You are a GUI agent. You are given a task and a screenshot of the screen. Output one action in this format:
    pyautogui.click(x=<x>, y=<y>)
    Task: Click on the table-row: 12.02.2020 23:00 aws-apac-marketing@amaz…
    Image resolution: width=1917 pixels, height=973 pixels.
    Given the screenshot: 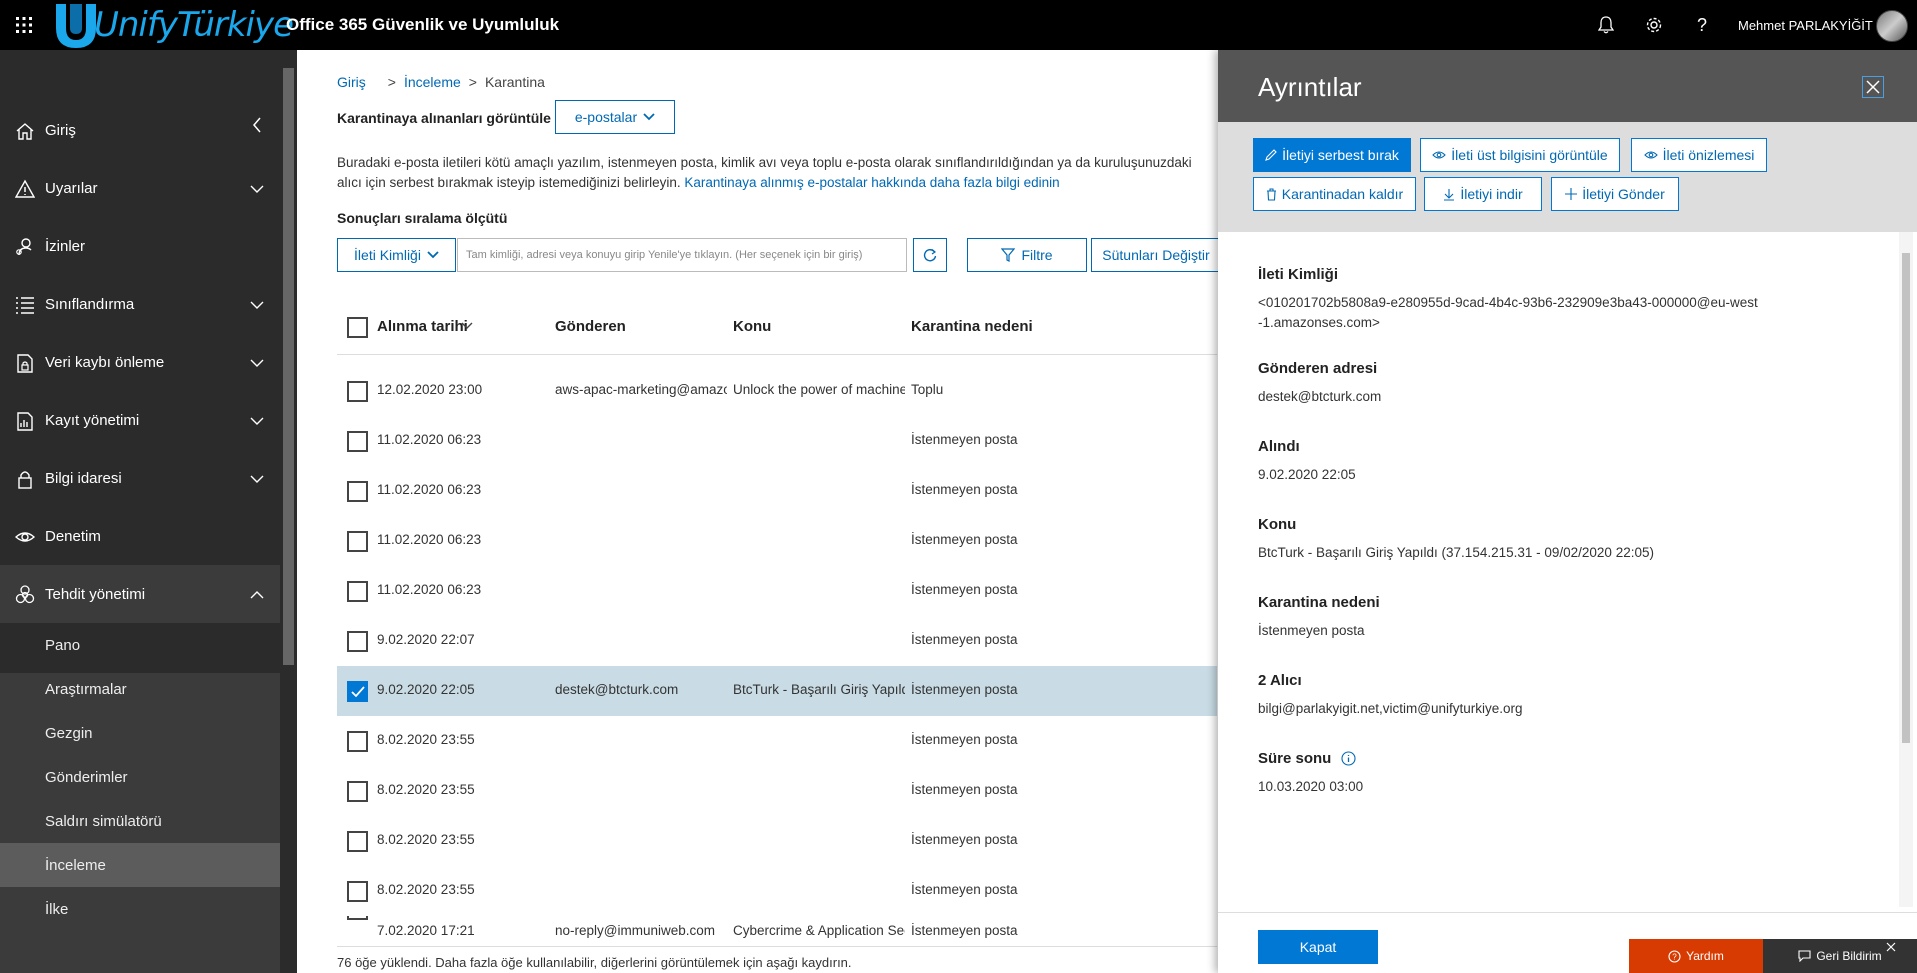 What is the action you would take?
    pyautogui.click(x=777, y=391)
    